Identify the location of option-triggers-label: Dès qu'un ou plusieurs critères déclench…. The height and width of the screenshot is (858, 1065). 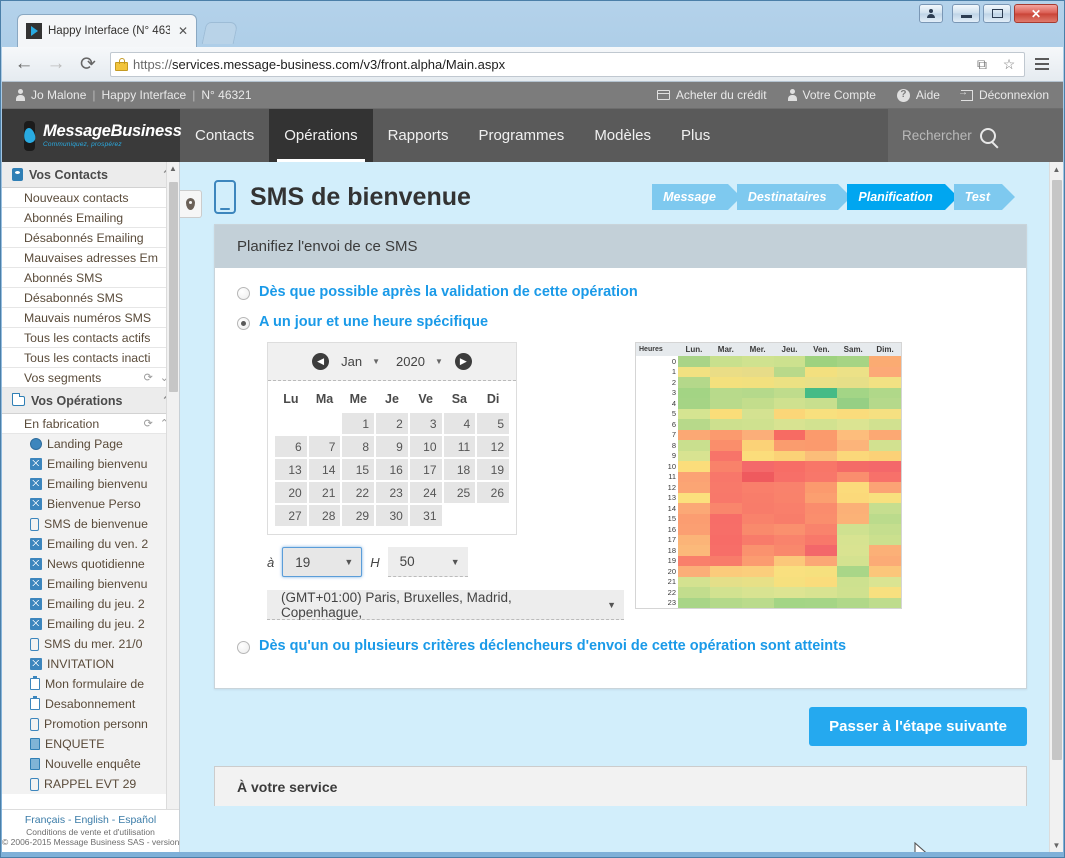
(552, 646).